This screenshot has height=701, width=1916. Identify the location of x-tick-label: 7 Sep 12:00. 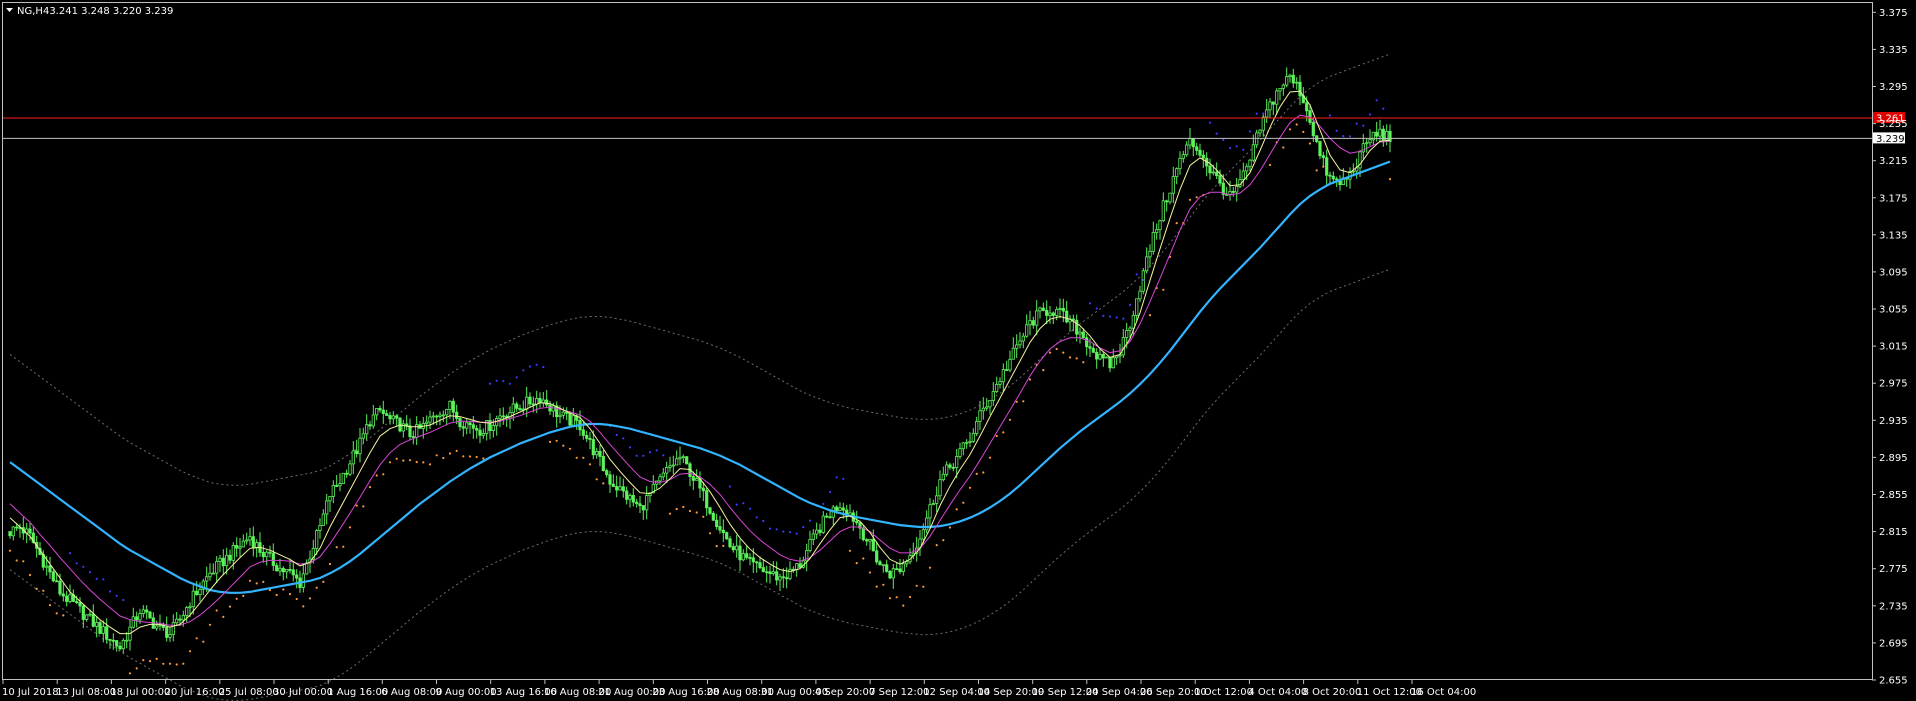
(899, 692).